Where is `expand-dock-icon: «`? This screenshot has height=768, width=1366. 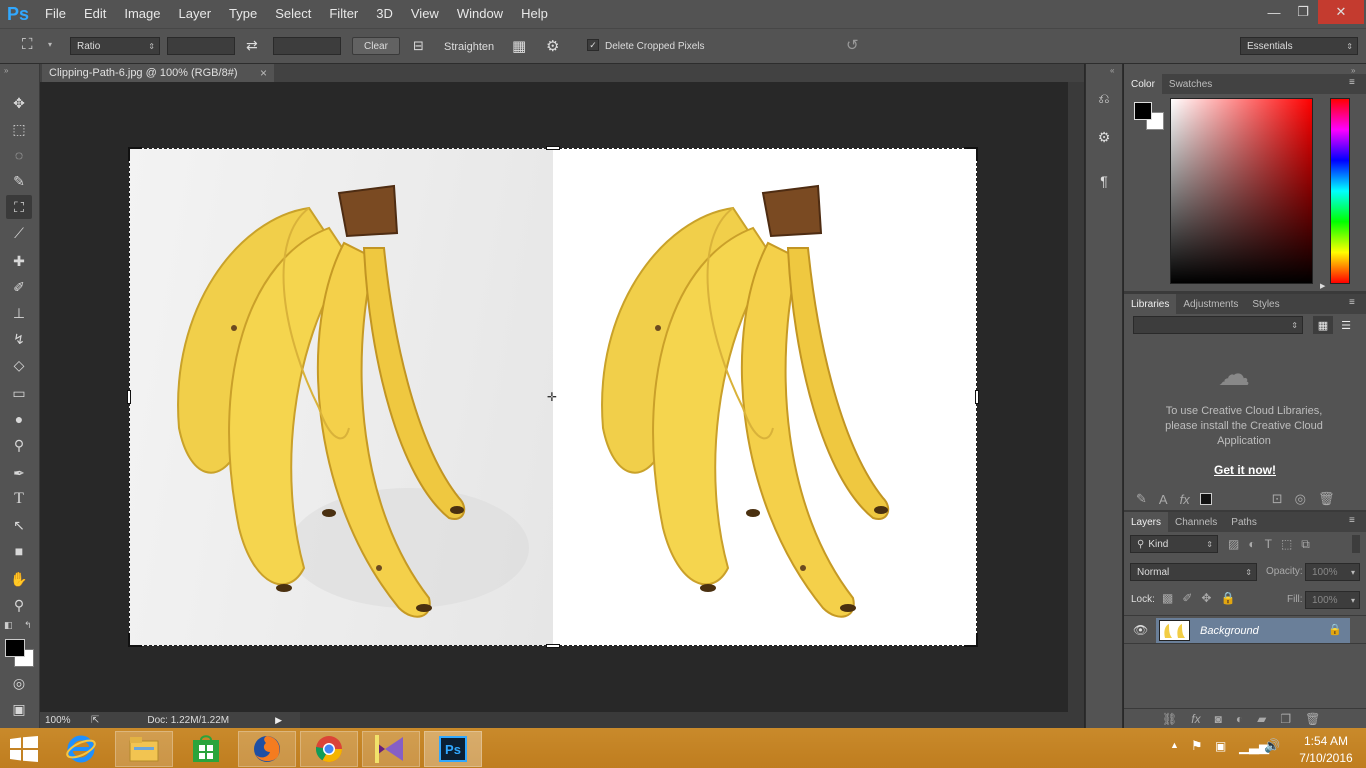 expand-dock-icon: « is located at coordinates (1112, 70).